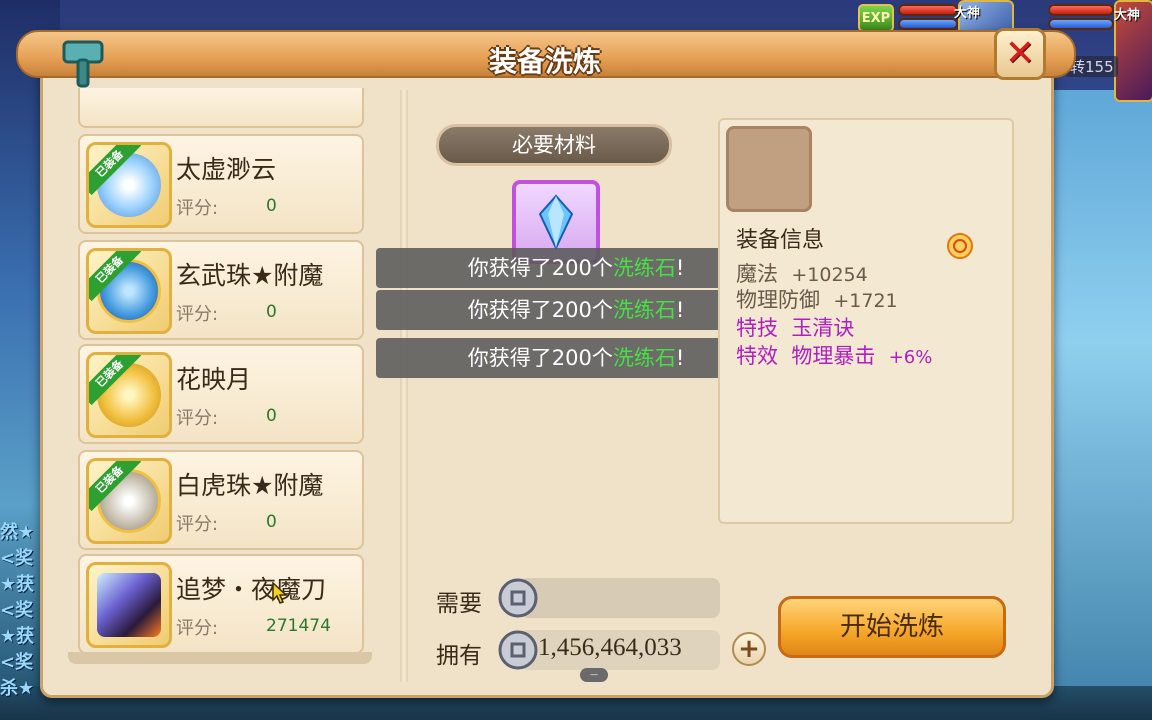 This screenshot has height=720, width=1152. What do you see at coordinates (17, 532) in the screenshot?
I see `side-chat-text: 然★` at bounding box center [17, 532].